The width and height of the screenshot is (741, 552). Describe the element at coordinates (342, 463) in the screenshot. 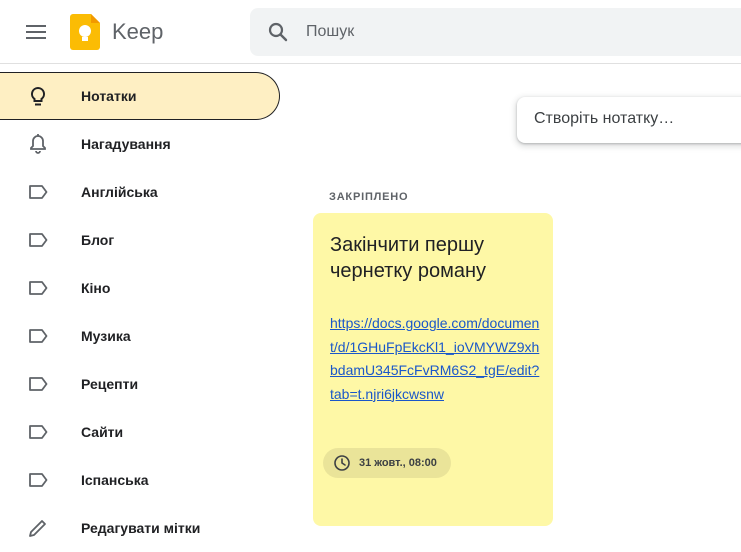

I see `clock-icon` at that location.